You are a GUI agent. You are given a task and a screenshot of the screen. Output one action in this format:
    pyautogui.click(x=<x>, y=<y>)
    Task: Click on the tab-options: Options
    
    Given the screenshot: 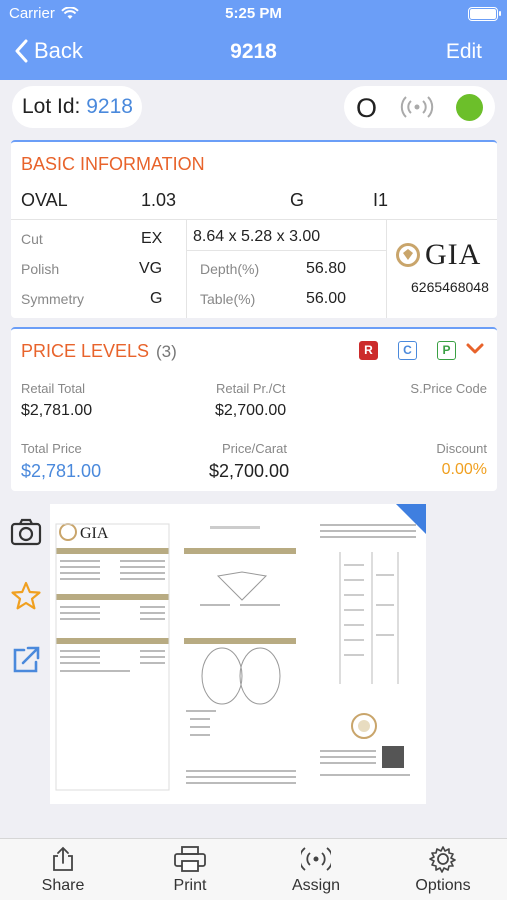 What is the action you would take?
    pyautogui.click(x=443, y=870)
    